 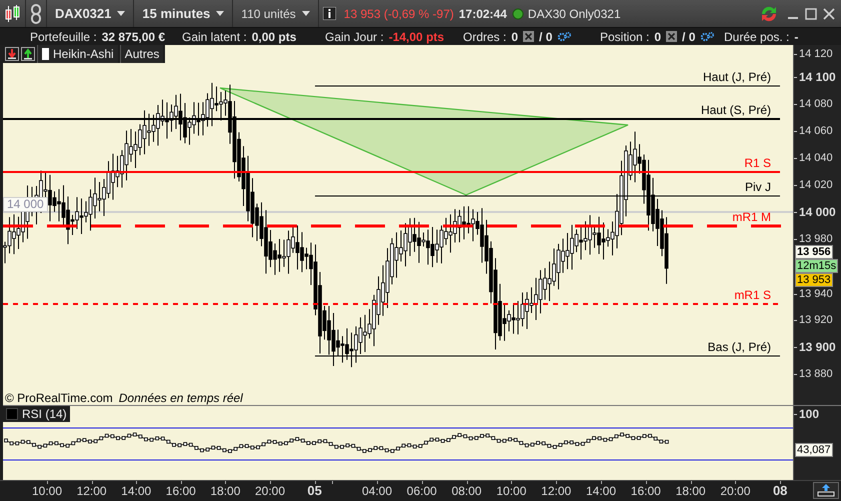 What do you see at coordinates (817, 77) in the screenshot?
I see `price-axis-label: 14 100` at bounding box center [817, 77].